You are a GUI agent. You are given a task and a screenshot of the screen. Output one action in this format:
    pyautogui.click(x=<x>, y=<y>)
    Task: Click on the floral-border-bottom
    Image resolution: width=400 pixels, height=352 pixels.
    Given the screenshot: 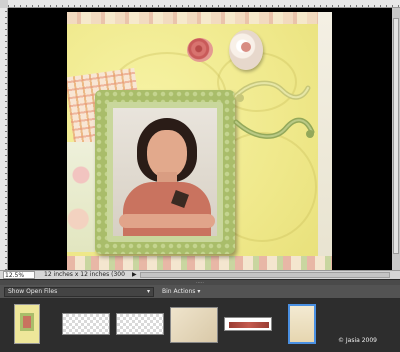 What is the action you would take?
    pyautogui.click(x=199, y=263)
    